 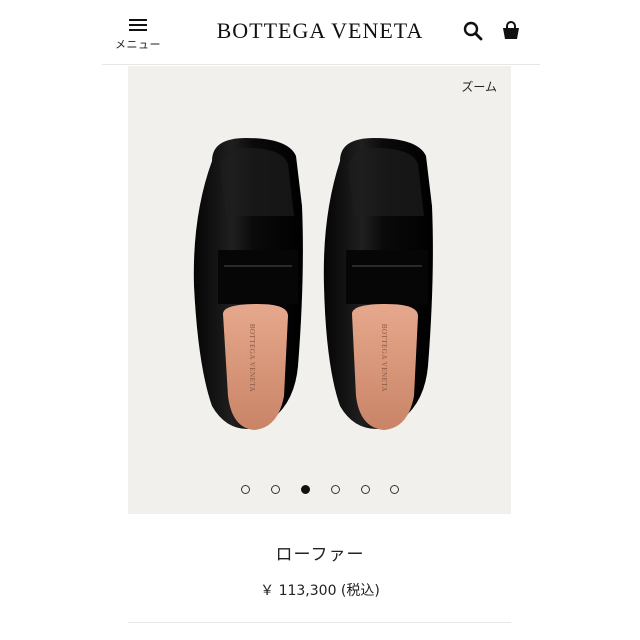 I want to click on search-icon, so click(x=473, y=31).